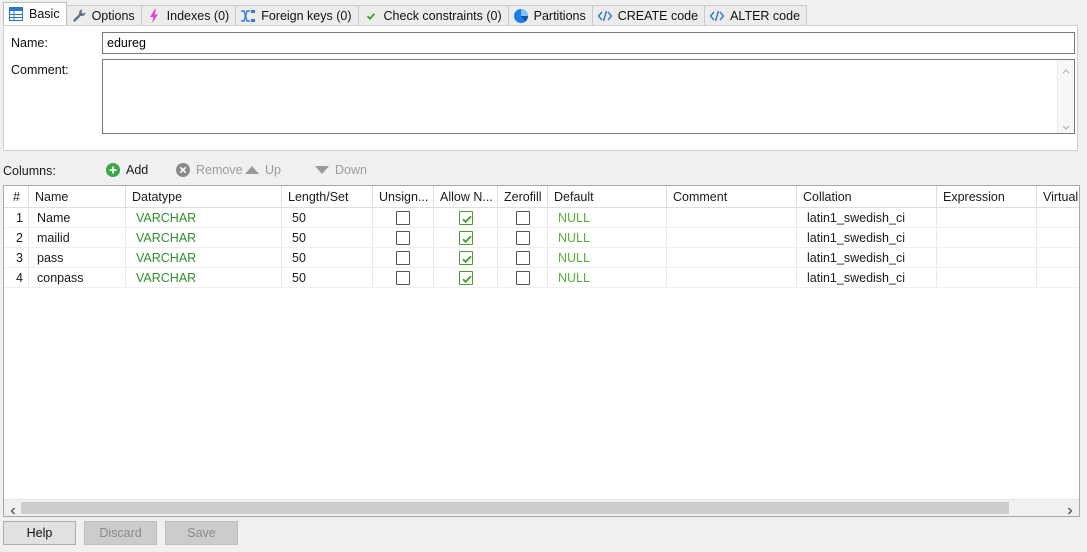 The image size is (1087, 552). I want to click on cell-name: mailid, so click(77, 238).